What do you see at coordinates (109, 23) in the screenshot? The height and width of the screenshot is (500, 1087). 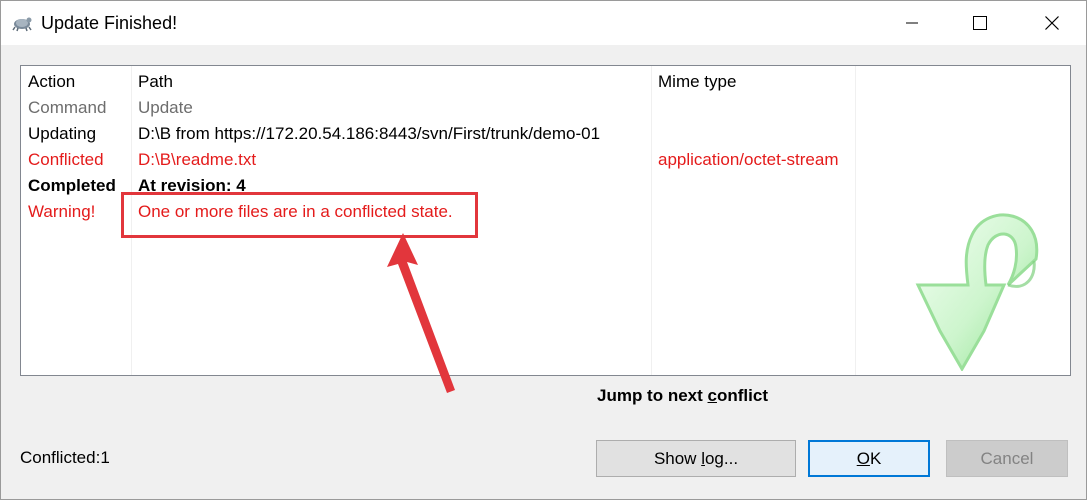 I see `window-title: Update Finished!` at bounding box center [109, 23].